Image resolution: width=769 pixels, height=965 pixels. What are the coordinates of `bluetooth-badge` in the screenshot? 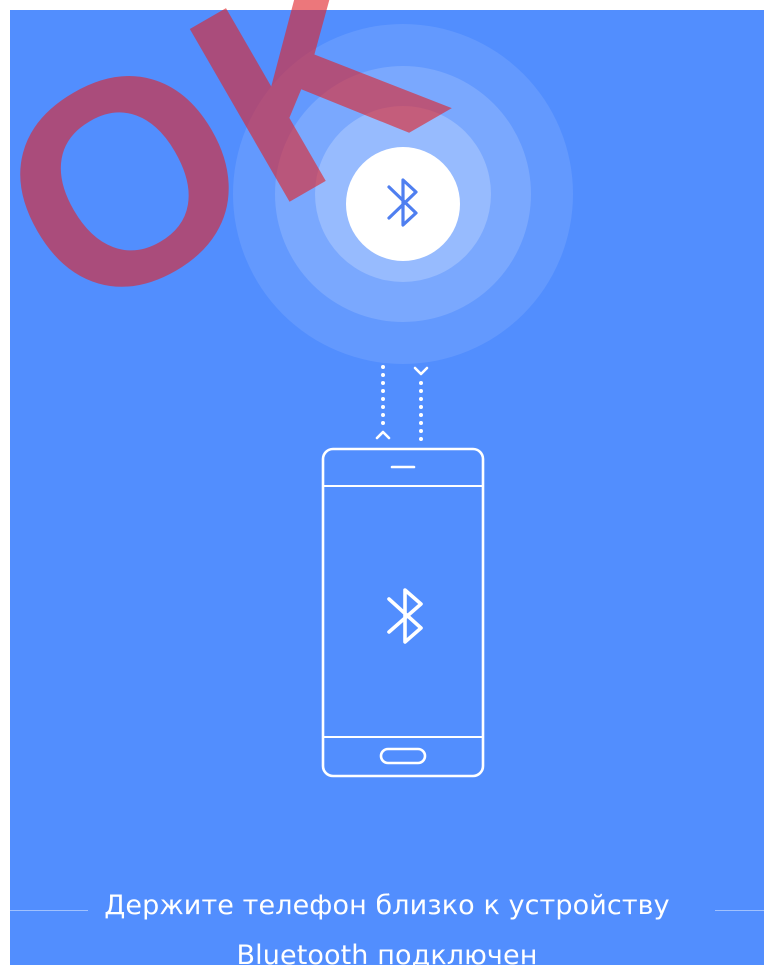 It's located at (403, 204).